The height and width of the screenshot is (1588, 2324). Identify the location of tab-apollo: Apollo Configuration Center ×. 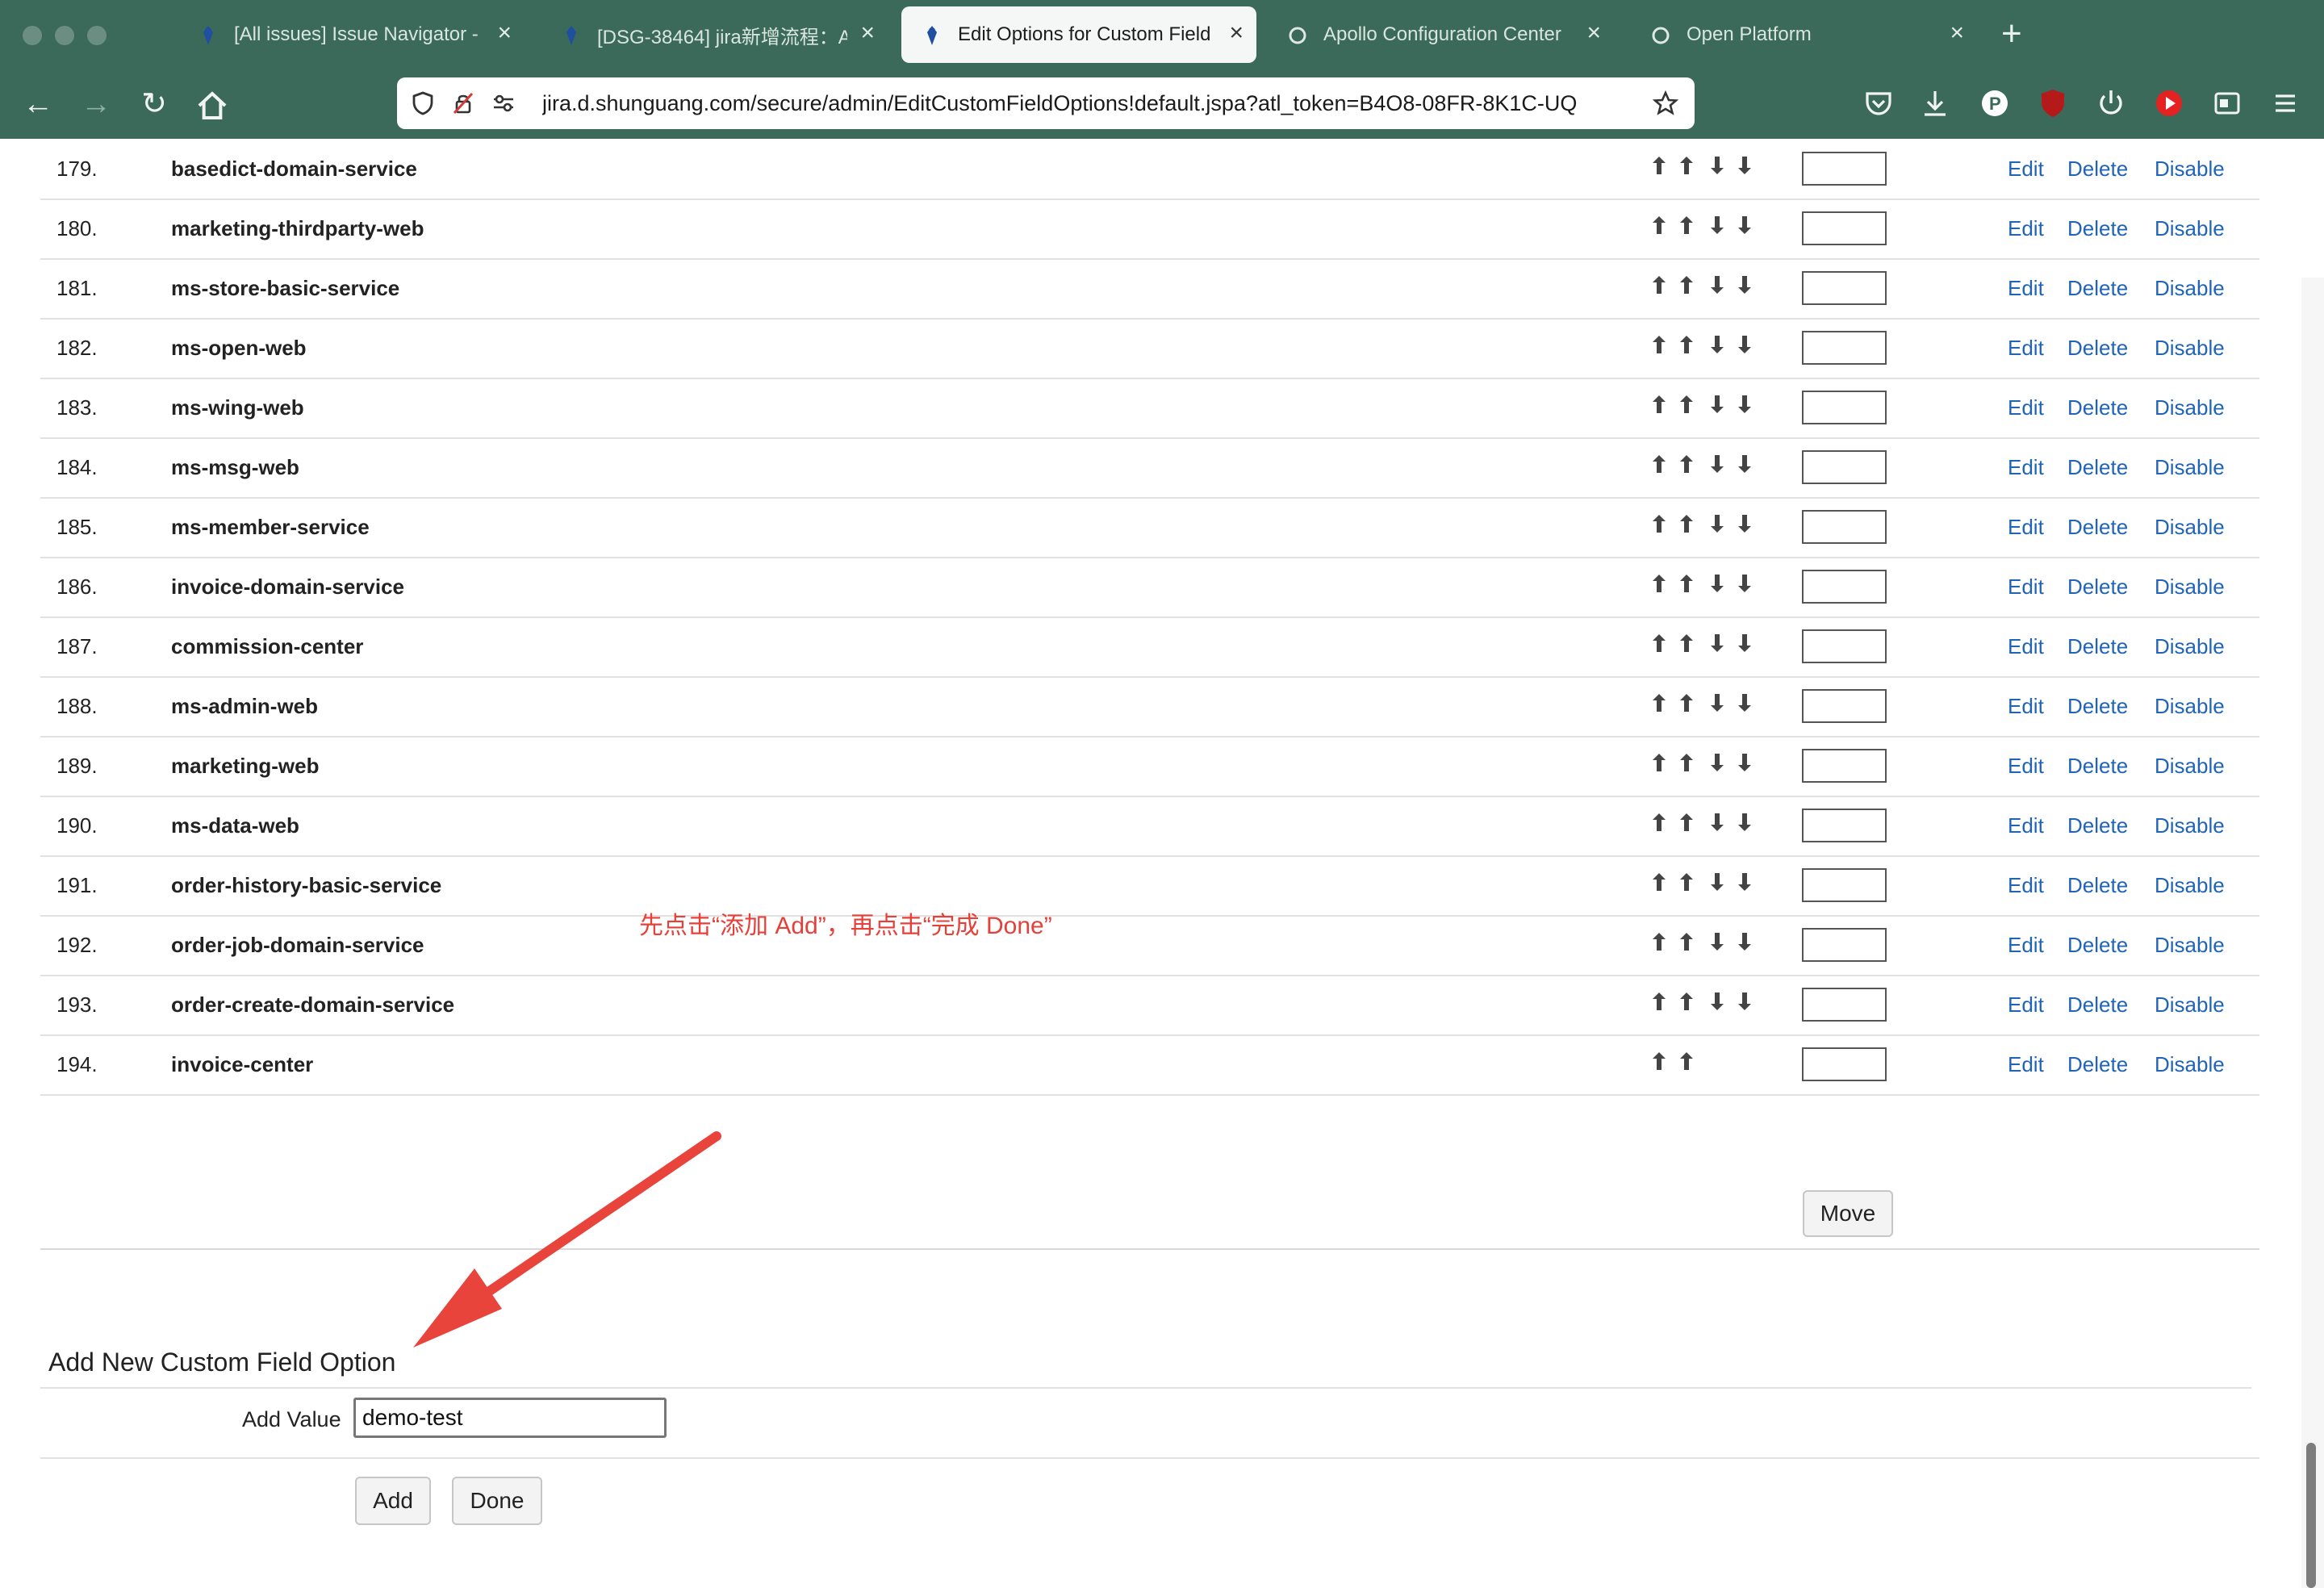
(1440, 34).